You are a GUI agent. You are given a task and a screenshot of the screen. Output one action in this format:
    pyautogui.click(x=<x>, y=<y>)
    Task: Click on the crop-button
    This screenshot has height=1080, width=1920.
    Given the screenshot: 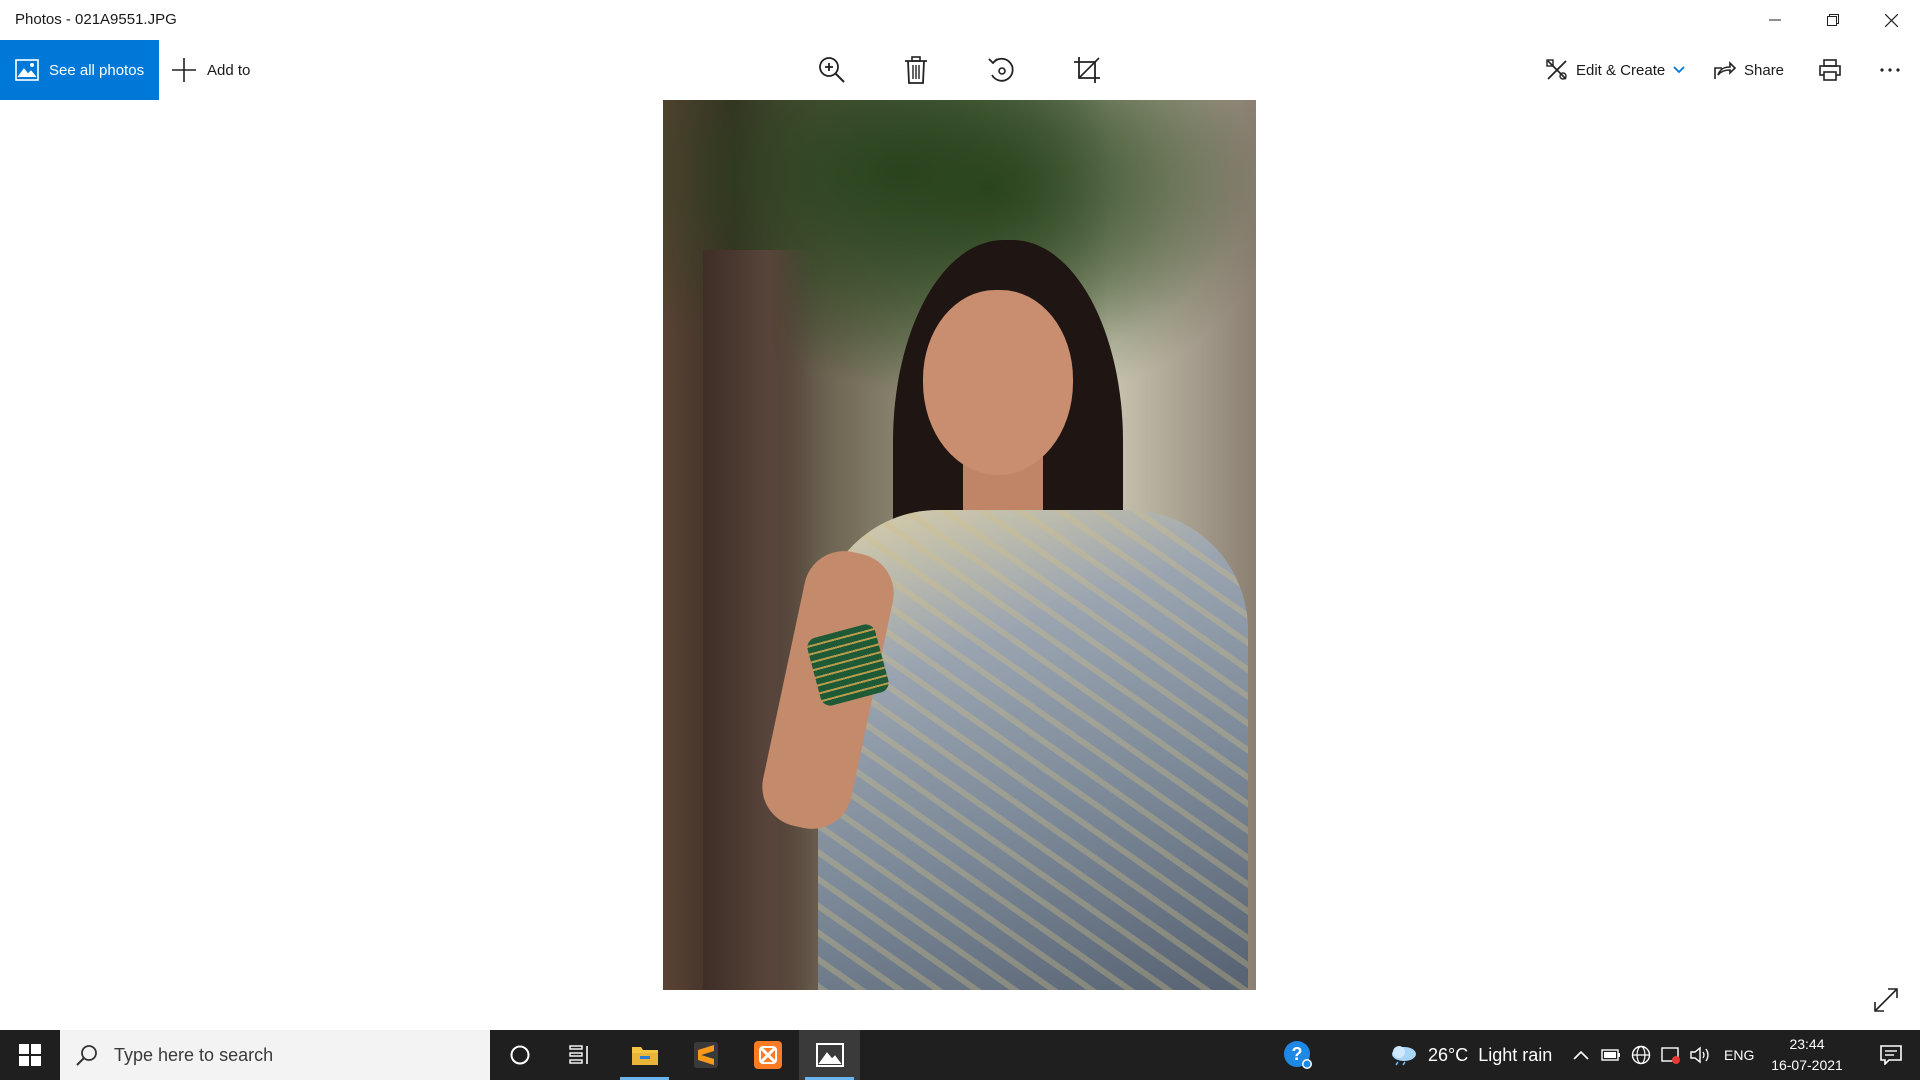 What is the action you would take?
    pyautogui.click(x=1087, y=70)
    